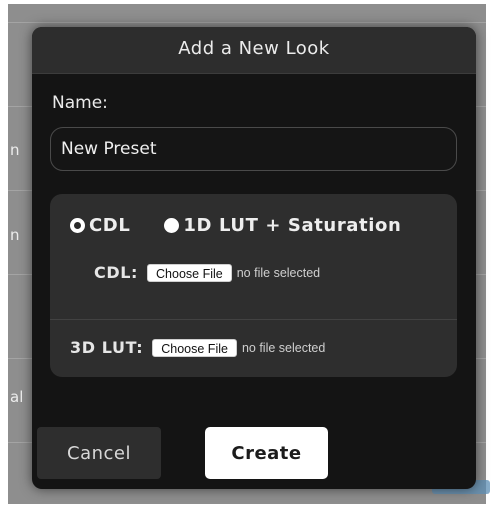  What do you see at coordinates (110, 225) in the screenshot?
I see `radio-label: CDL` at bounding box center [110, 225].